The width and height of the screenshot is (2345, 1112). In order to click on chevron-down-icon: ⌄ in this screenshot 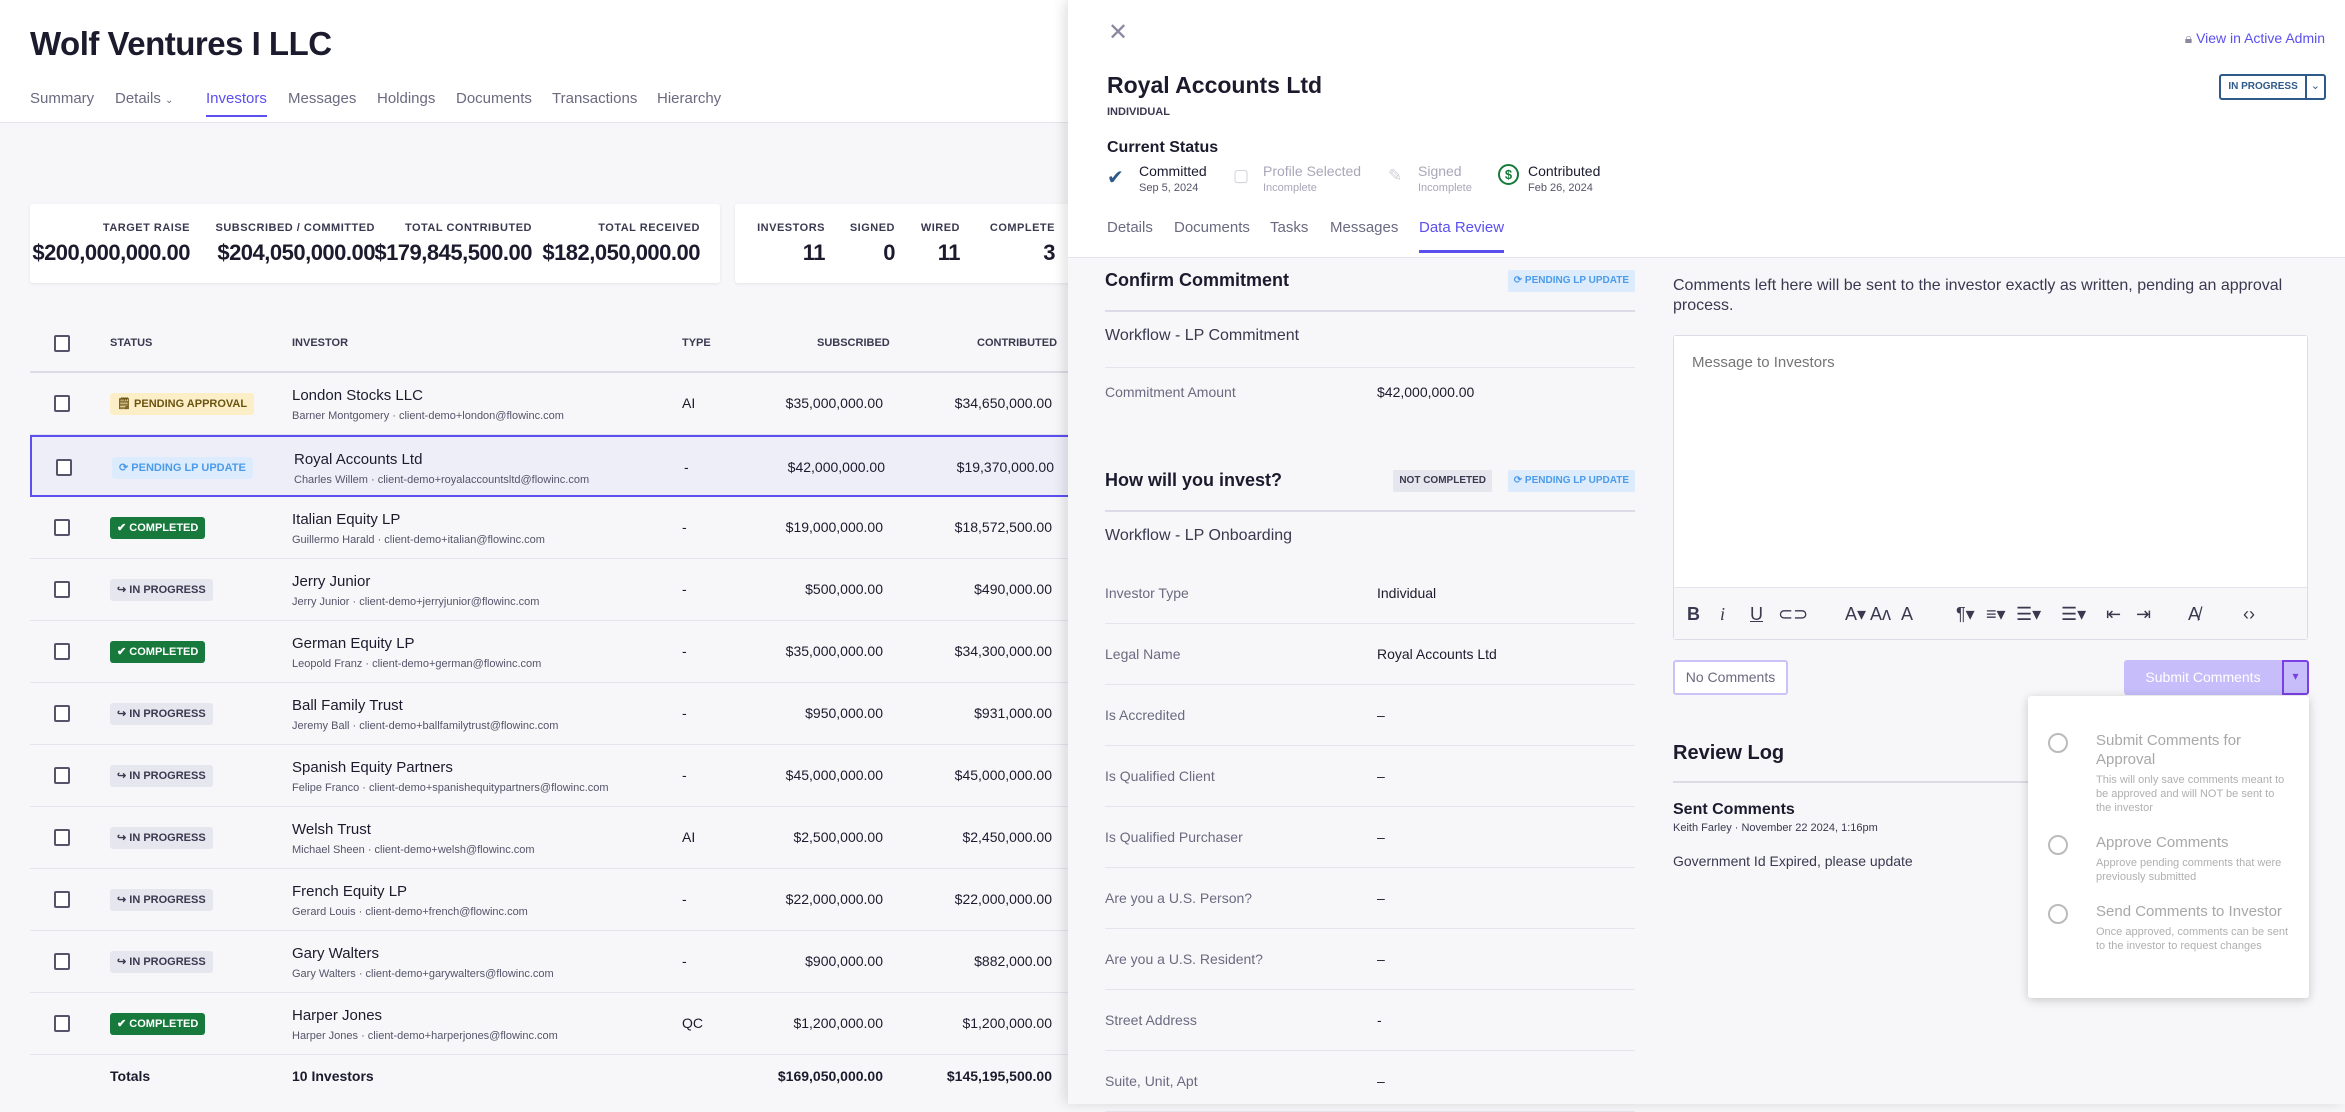, I will do `click(169, 100)`.